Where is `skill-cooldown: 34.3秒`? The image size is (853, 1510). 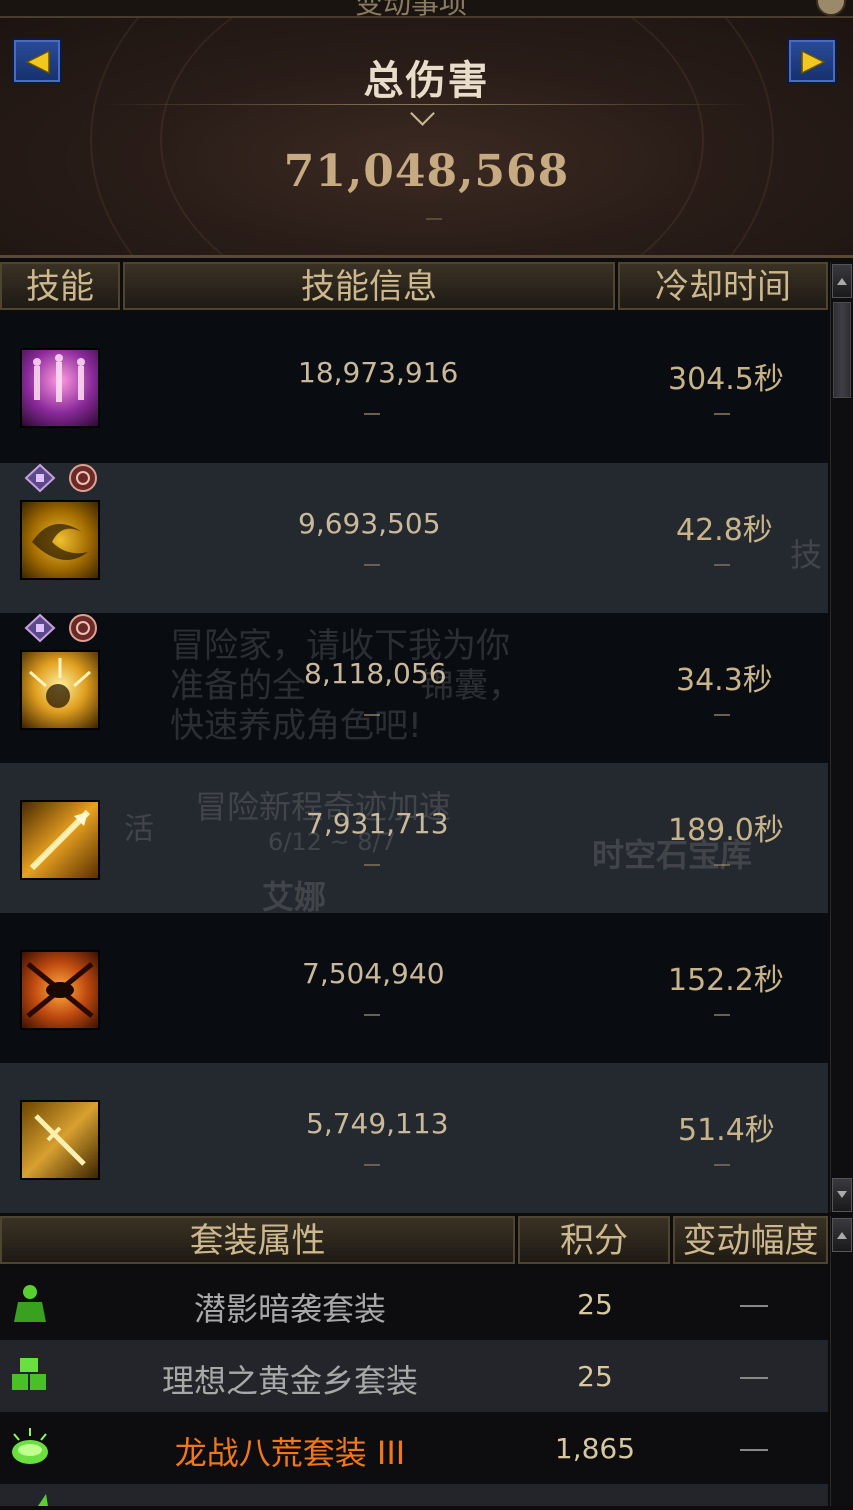 skill-cooldown: 34.3秒 is located at coordinates (724, 680).